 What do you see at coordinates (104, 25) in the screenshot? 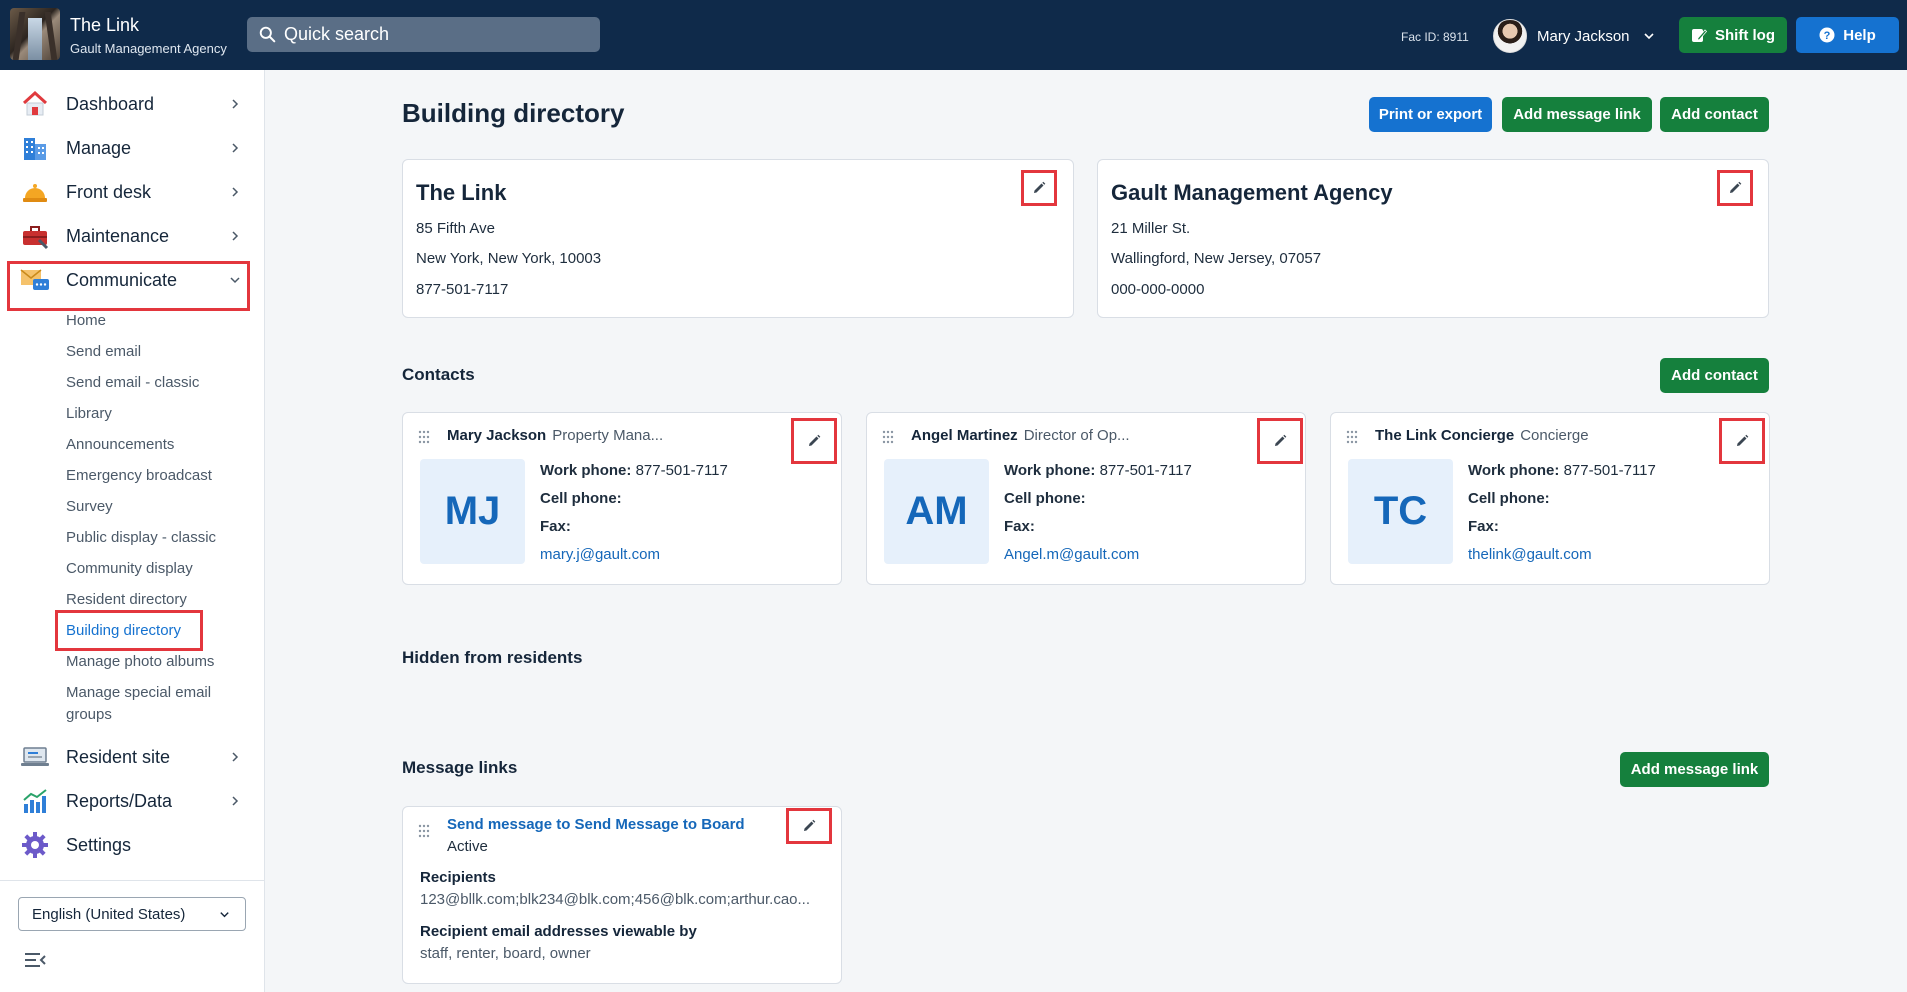
I see `app-title: The Link` at bounding box center [104, 25].